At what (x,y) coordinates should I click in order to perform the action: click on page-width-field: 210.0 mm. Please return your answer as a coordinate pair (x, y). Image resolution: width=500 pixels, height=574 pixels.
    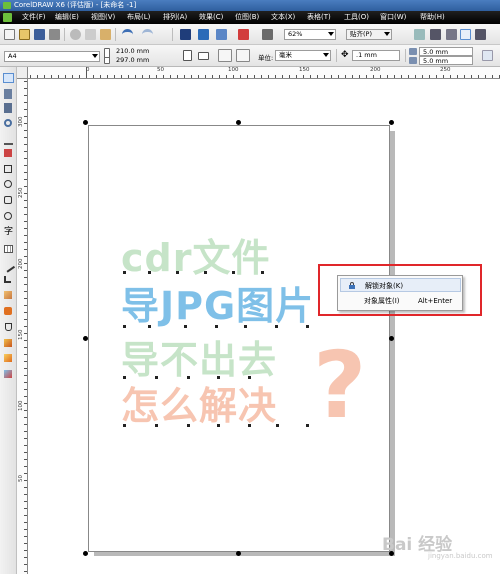
    Looking at the image, I should click on (140, 51).